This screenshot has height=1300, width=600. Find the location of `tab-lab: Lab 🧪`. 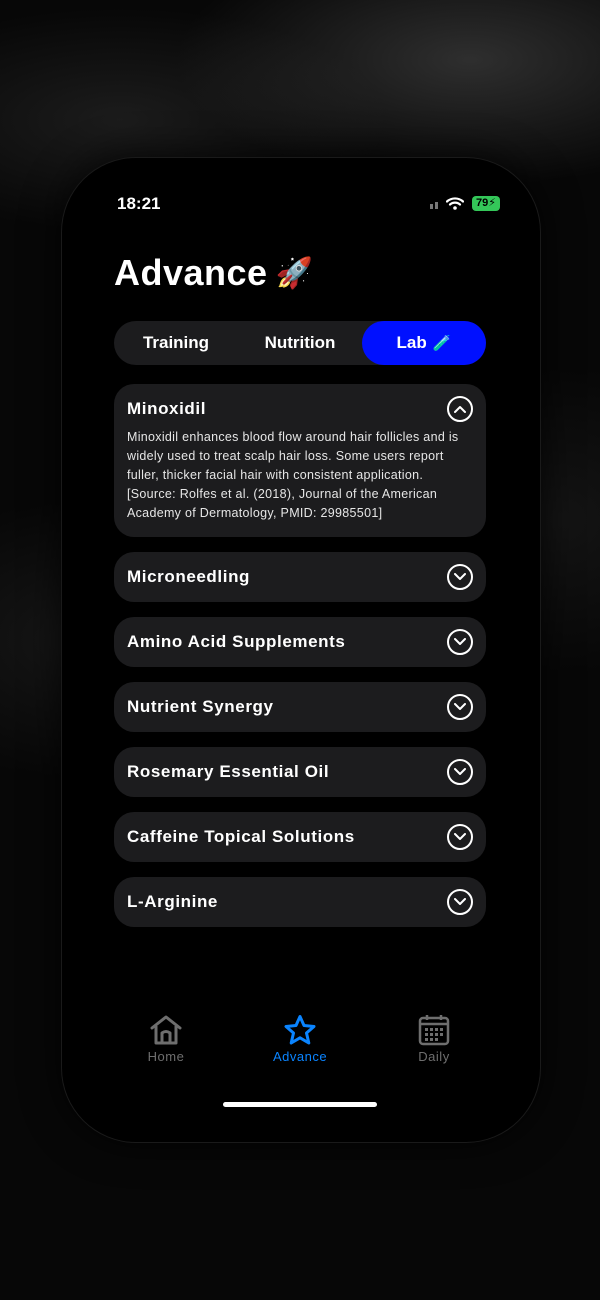

tab-lab: Lab 🧪 is located at coordinates (424, 343).